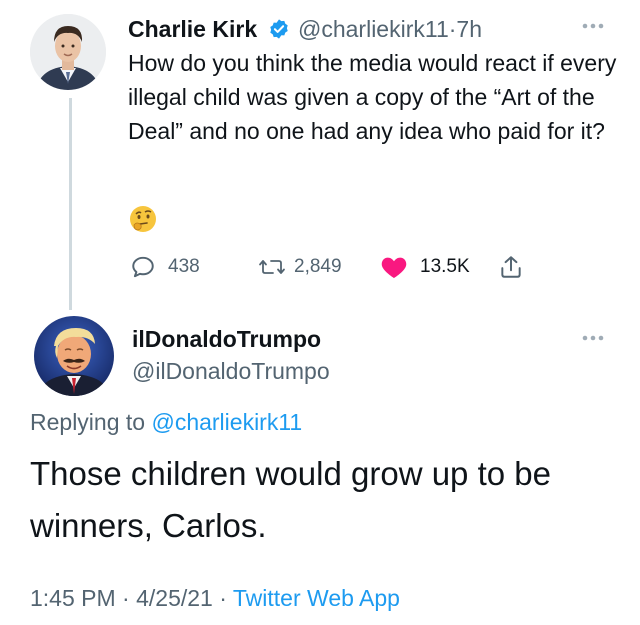  What do you see at coordinates (73, 598) in the screenshot?
I see `tweet-time: 1:45 PM` at bounding box center [73, 598].